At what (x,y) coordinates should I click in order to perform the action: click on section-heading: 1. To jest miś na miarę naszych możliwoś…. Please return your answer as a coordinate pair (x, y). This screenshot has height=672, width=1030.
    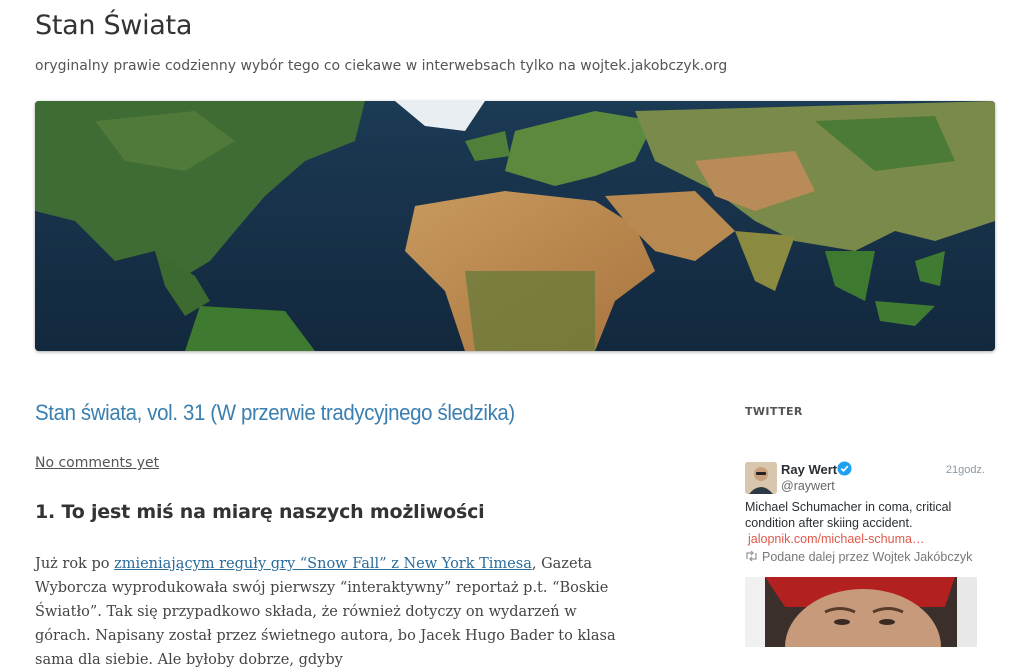
    Looking at the image, I should click on (260, 512).